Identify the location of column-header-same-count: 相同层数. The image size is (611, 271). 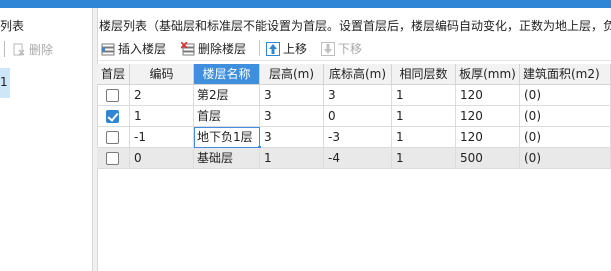
(424, 74).